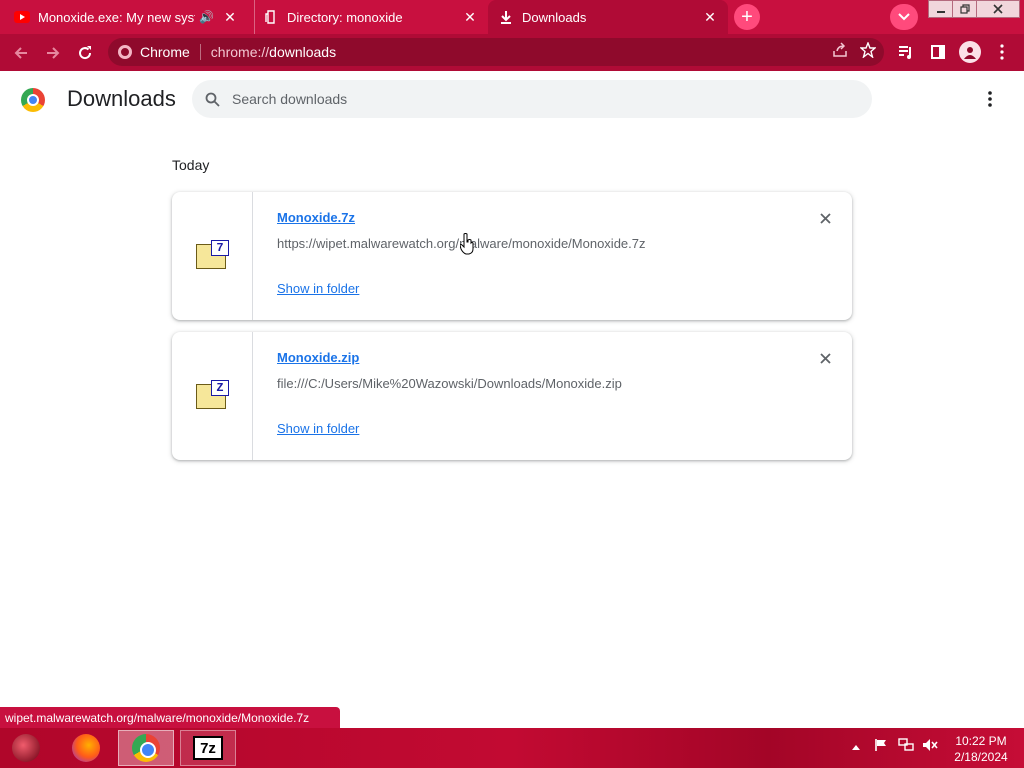  I want to click on network-monitor-icon, so click(906, 744).